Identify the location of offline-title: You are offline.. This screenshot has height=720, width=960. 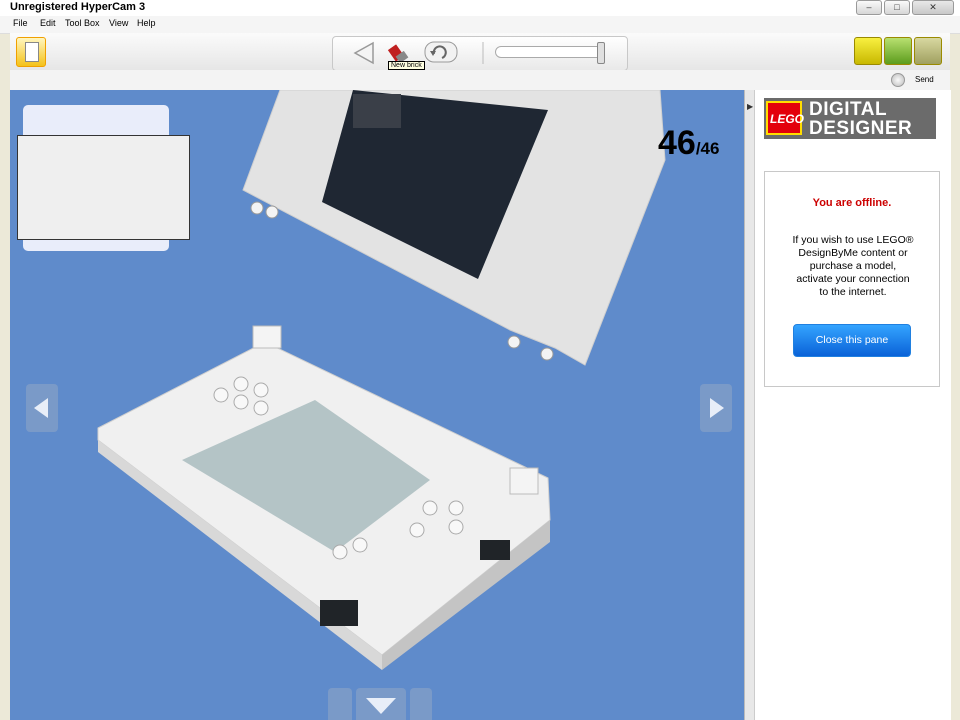
(852, 203).